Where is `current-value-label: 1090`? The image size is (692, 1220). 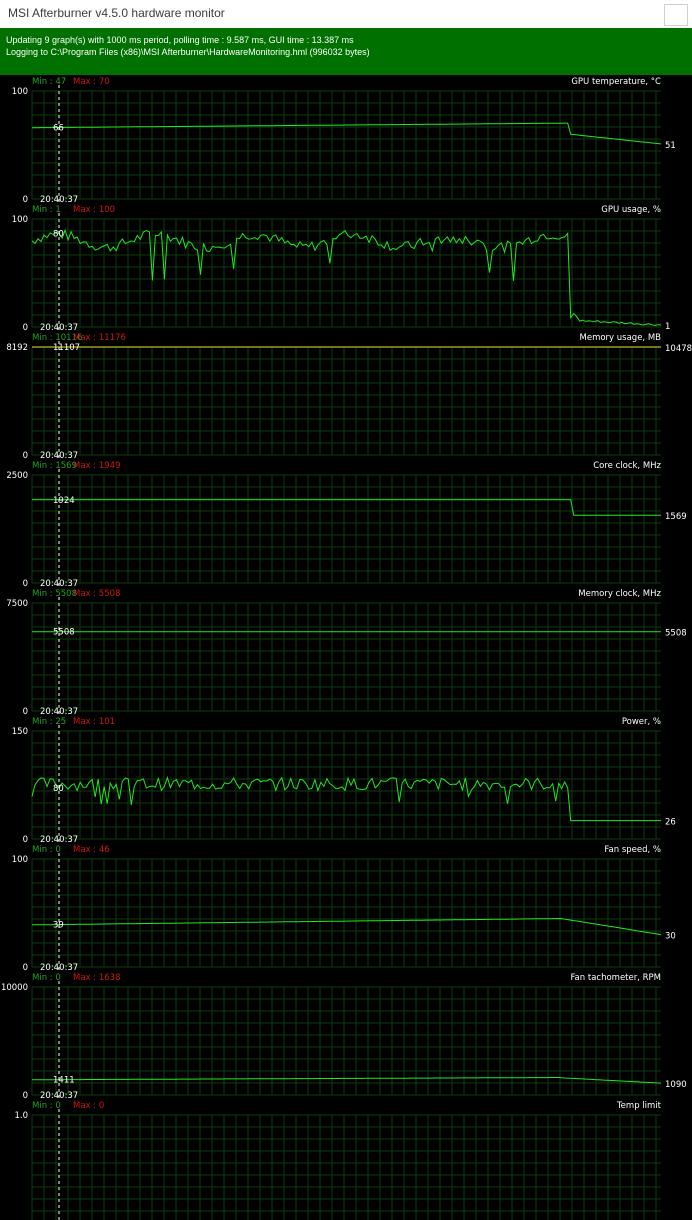
current-value-label: 1090 is located at coordinates (676, 1085).